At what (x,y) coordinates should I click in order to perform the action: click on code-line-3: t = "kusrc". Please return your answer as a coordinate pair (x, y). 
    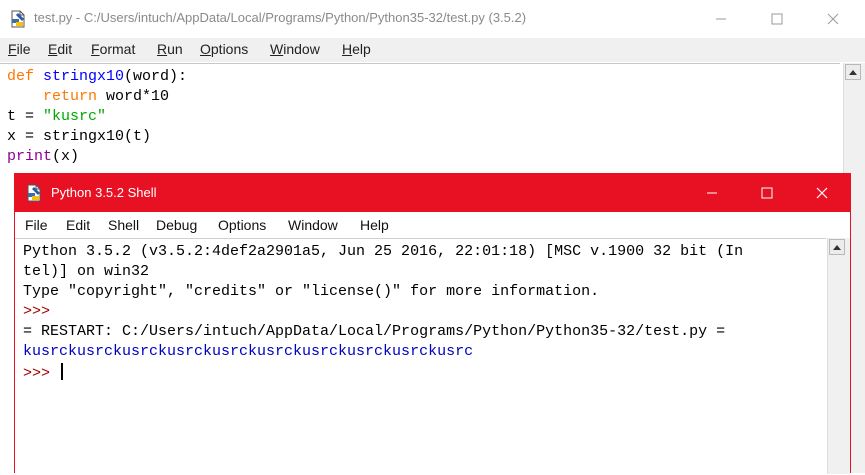
    Looking at the image, I should click on (57, 116).